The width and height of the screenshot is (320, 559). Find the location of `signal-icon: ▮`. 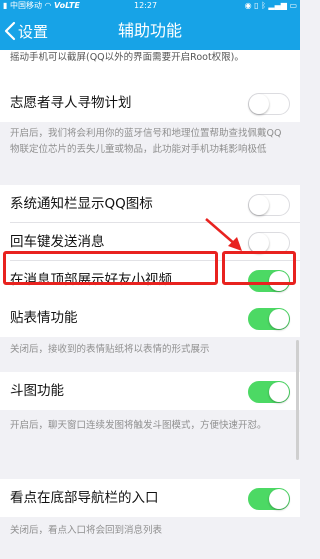

signal-icon: ▮ is located at coordinates (5, 5).